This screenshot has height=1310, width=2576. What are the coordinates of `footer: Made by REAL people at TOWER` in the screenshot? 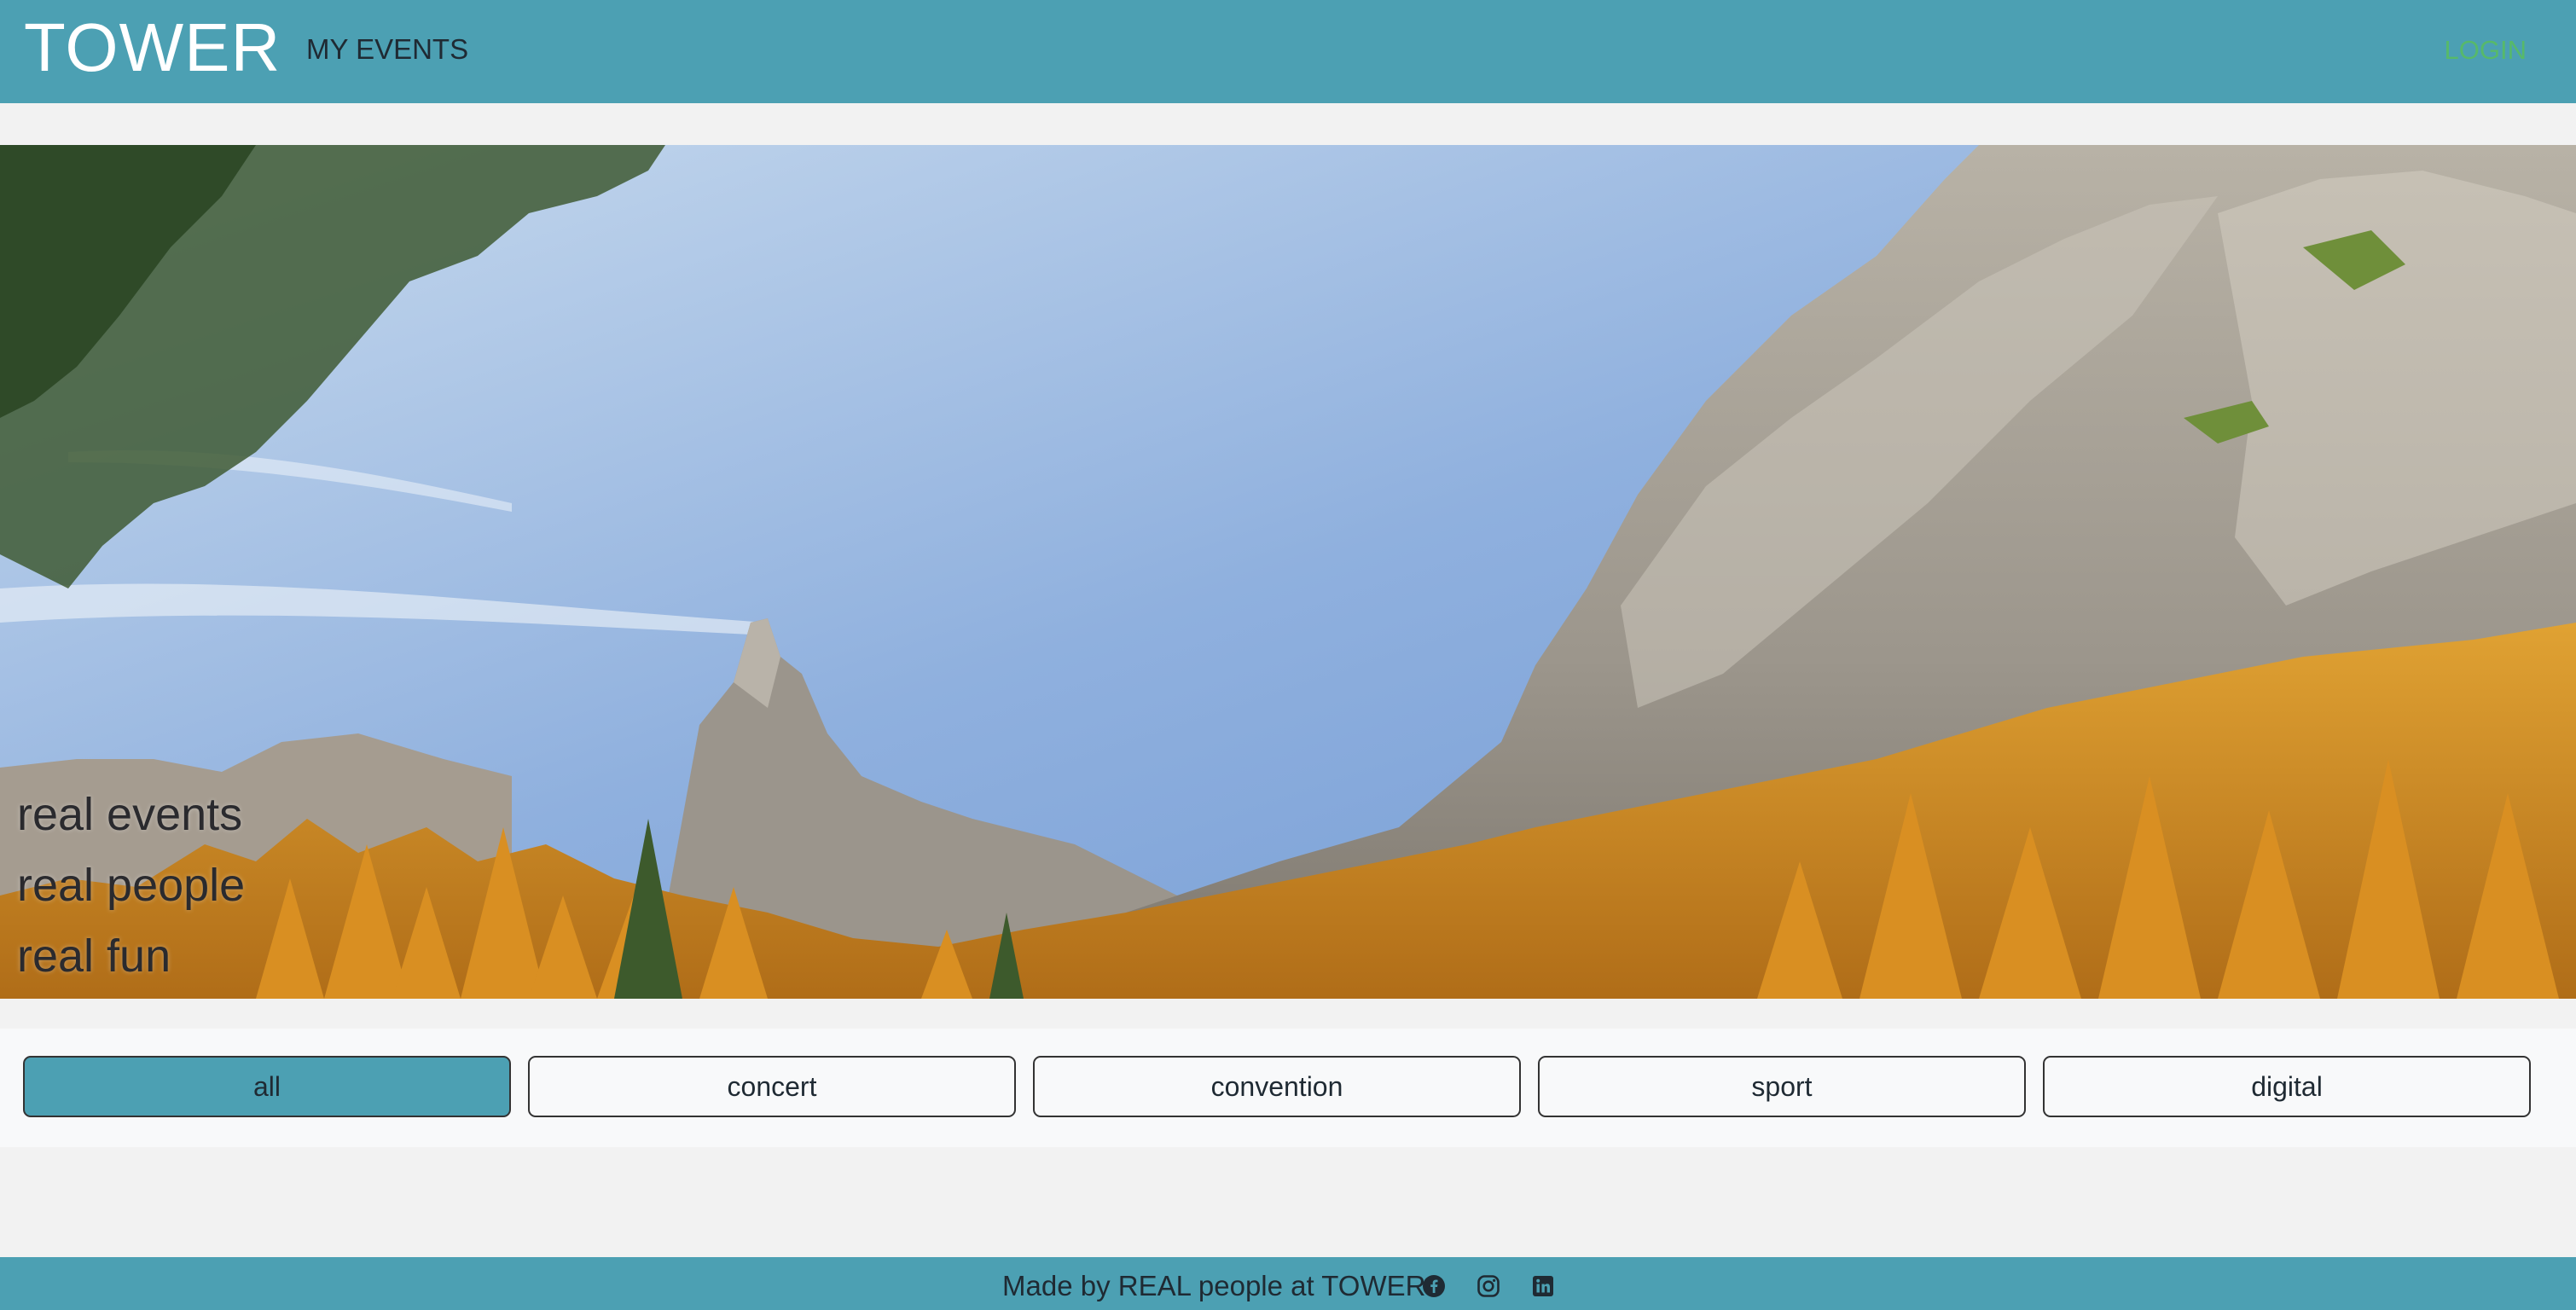 It's located at (1288, 1284).